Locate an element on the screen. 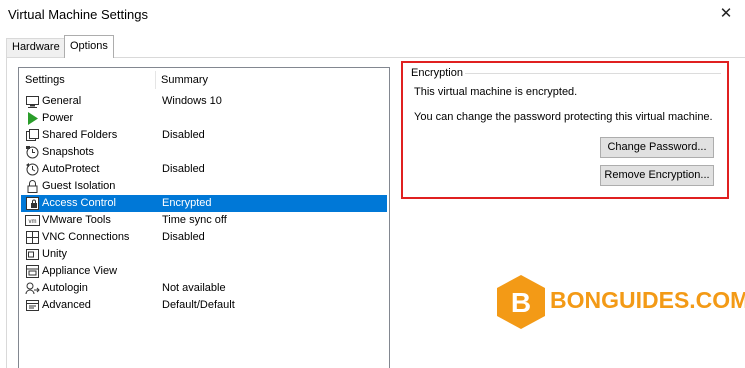  list-item-vmware-tools: vm VMware Tools Time sync off is located at coordinates (204, 220).